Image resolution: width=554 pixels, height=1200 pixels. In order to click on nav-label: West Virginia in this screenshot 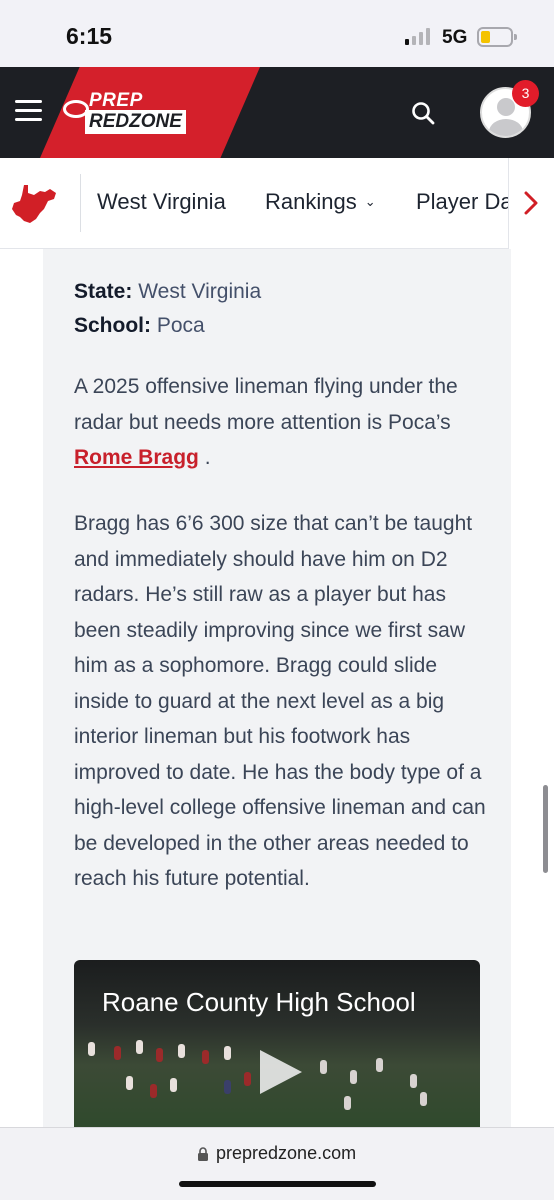, I will do `click(161, 201)`.